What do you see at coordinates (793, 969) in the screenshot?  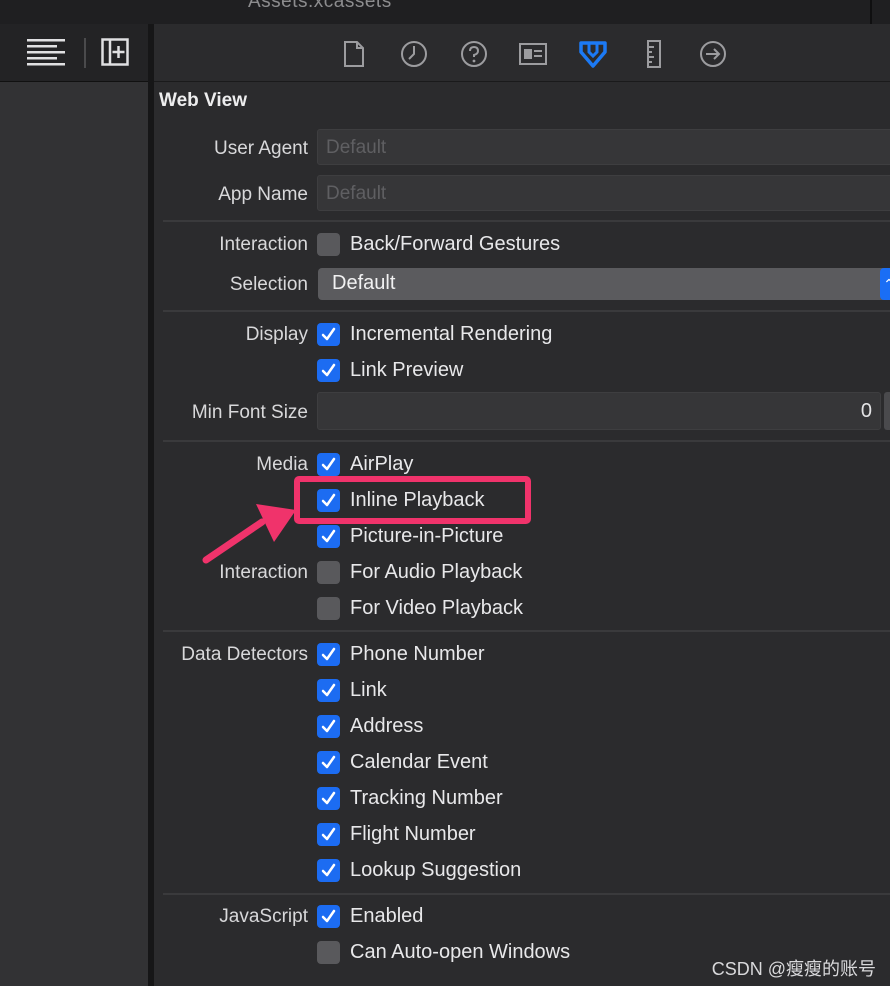 I see `watermark: CSDN @瘦瘦的账号` at bounding box center [793, 969].